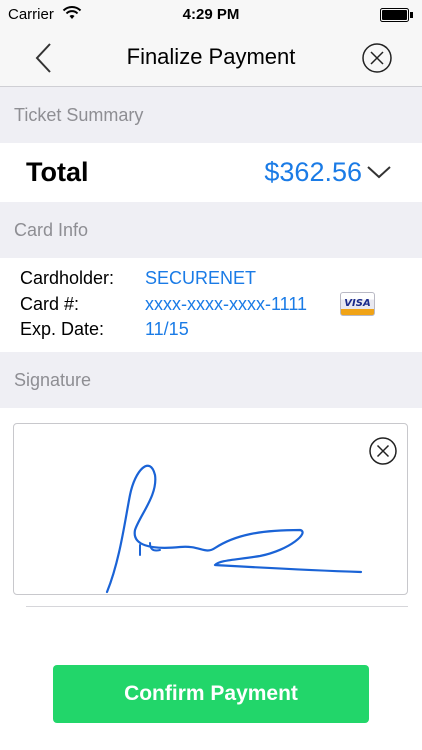 The image size is (422, 750). What do you see at coordinates (217, 606) in the screenshot?
I see `signature-baseline` at bounding box center [217, 606].